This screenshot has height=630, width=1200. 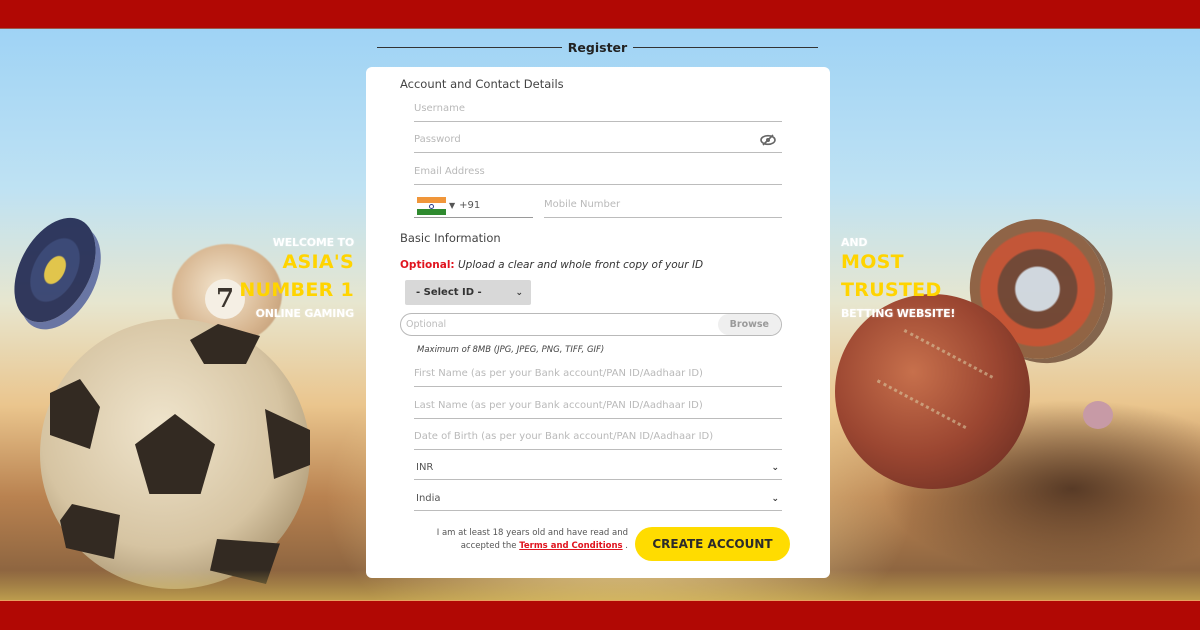 I want to click on currency-select: INR ⌄, so click(x=598, y=468).